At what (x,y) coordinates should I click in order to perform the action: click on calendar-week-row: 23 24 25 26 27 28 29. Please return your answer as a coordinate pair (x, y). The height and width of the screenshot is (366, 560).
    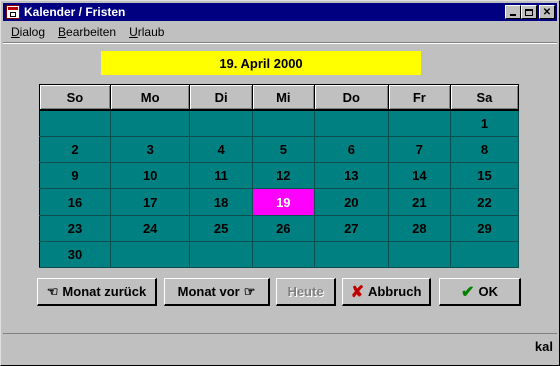
    Looking at the image, I should click on (279, 228).